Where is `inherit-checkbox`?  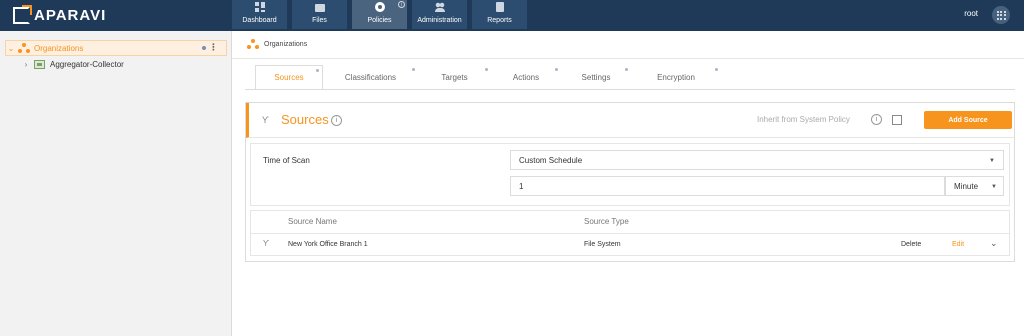
inherit-checkbox is located at coordinates (897, 120).